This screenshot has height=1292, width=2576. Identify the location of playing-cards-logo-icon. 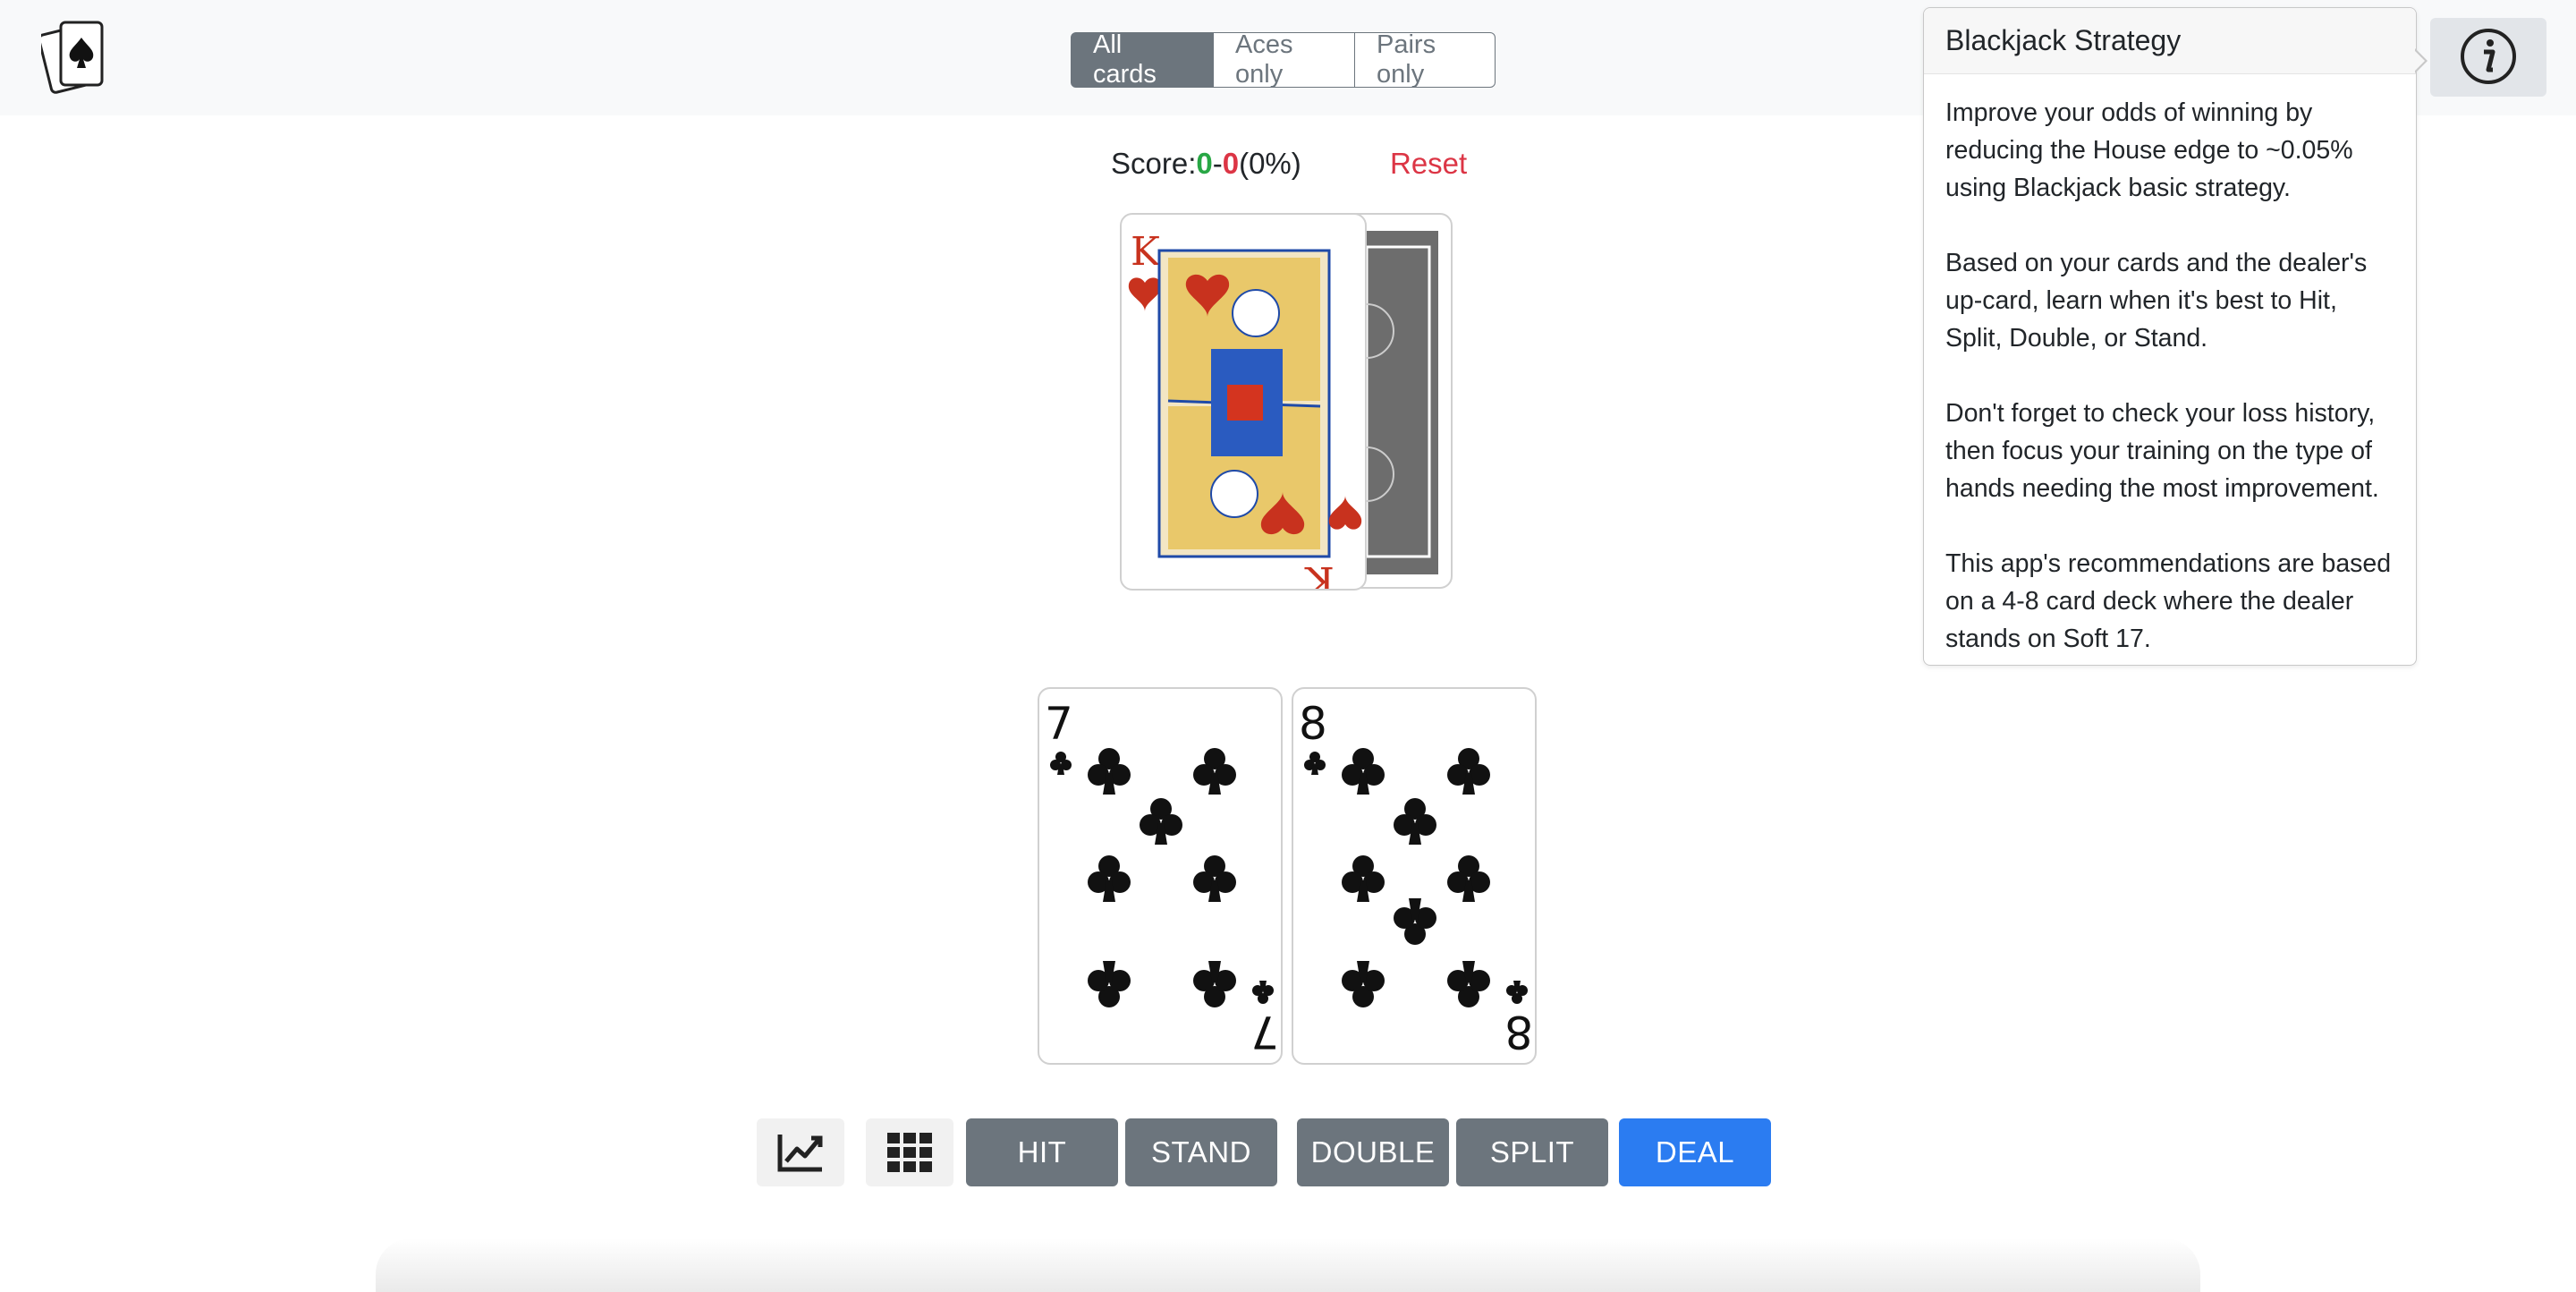
(75, 58).